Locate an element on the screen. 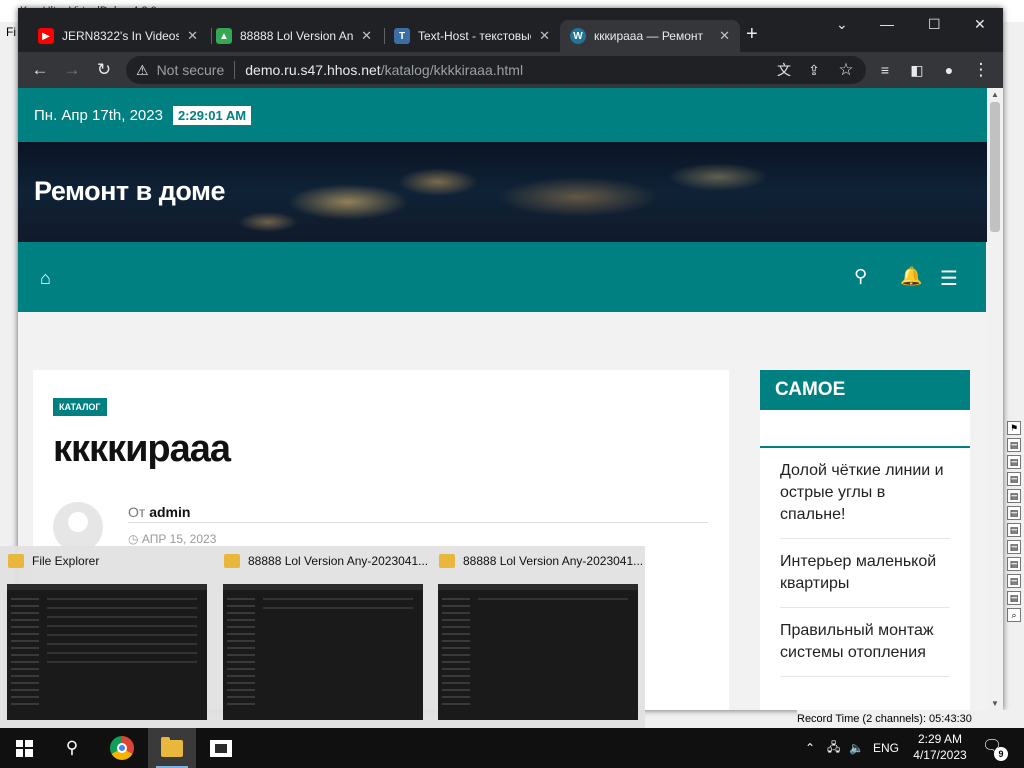 Image resolution: width=1024 pixels, height=768 pixels. sidebar-post-link: Правильный монтаж системы отопления is located at coordinates (865, 642).